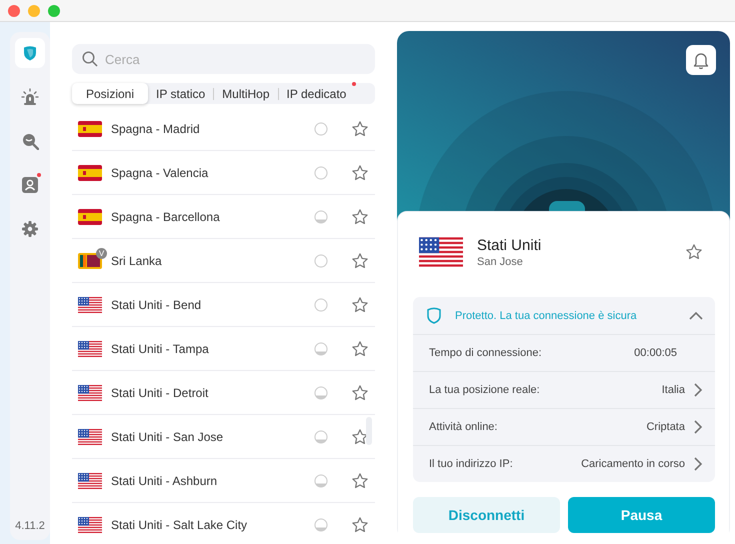  What do you see at coordinates (316, 93) in the screenshot?
I see `tab: IP dedicato` at bounding box center [316, 93].